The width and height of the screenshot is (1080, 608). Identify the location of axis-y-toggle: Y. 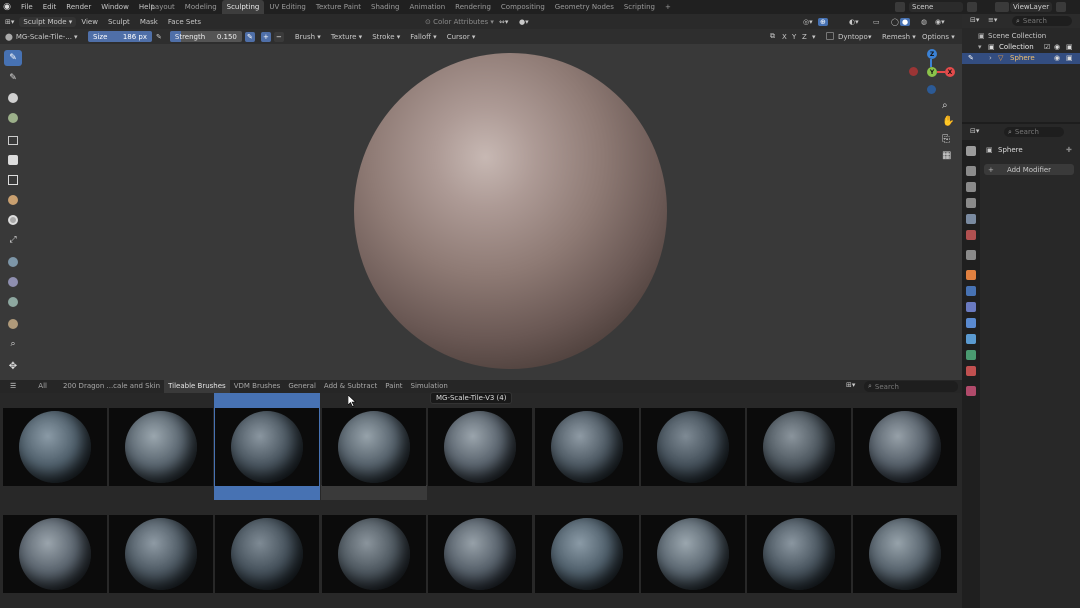
(794, 37).